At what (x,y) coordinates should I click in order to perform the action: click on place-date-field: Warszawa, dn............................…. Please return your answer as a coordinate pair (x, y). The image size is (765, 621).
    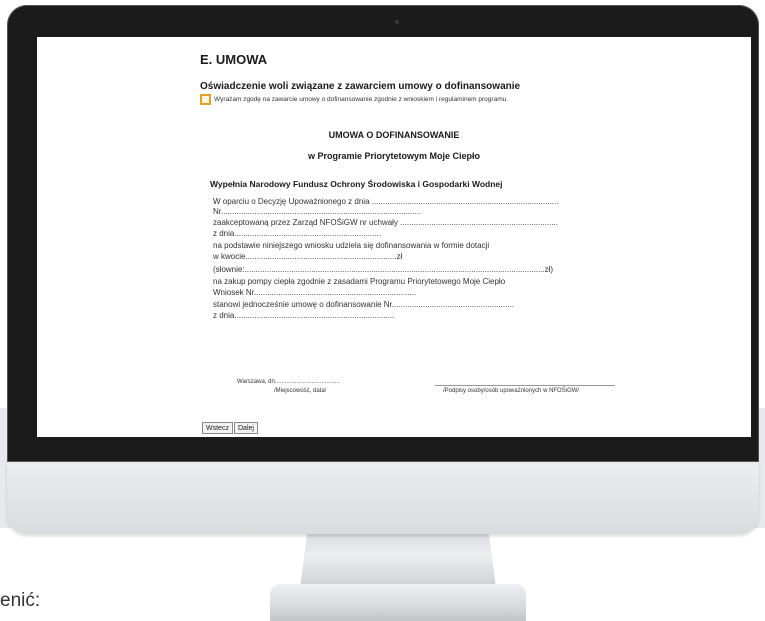
    Looking at the image, I should click on (288, 382).